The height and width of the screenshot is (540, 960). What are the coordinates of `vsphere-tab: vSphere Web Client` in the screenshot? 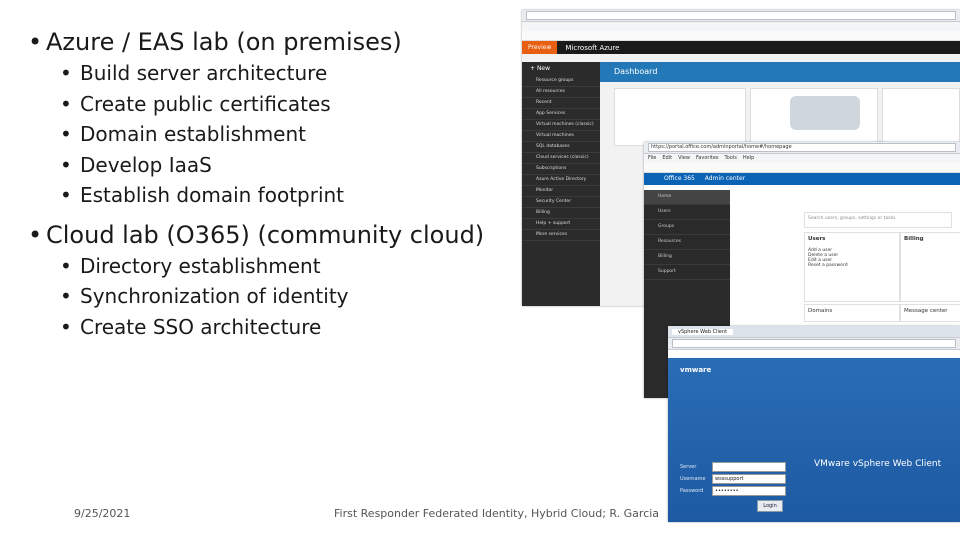 It's located at (703, 331).